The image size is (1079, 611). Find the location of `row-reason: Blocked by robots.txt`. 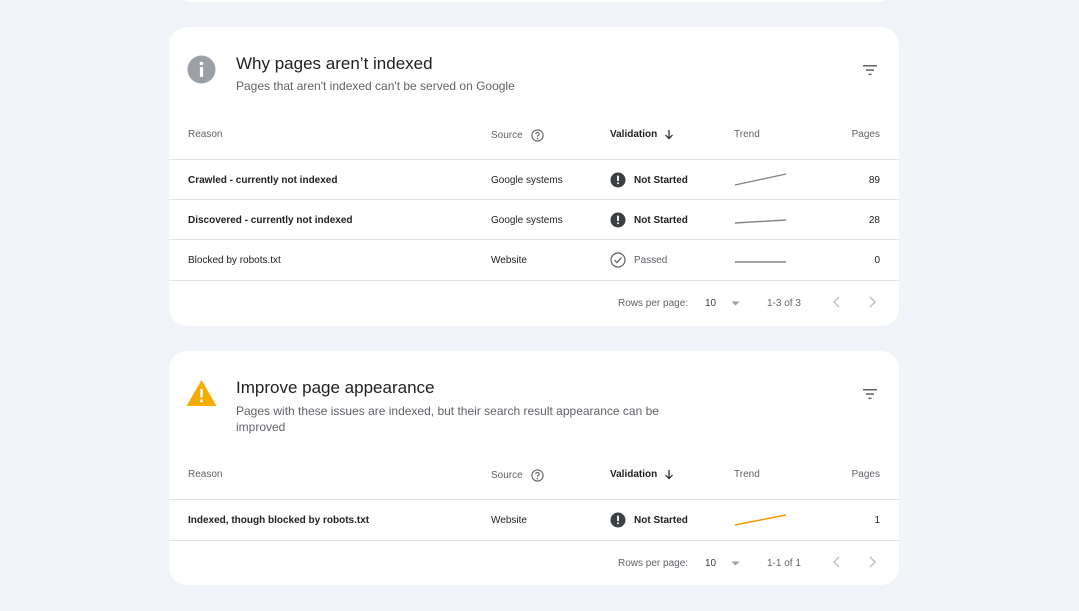

row-reason: Blocked by robots.txt is located at coordinates (234, 260).